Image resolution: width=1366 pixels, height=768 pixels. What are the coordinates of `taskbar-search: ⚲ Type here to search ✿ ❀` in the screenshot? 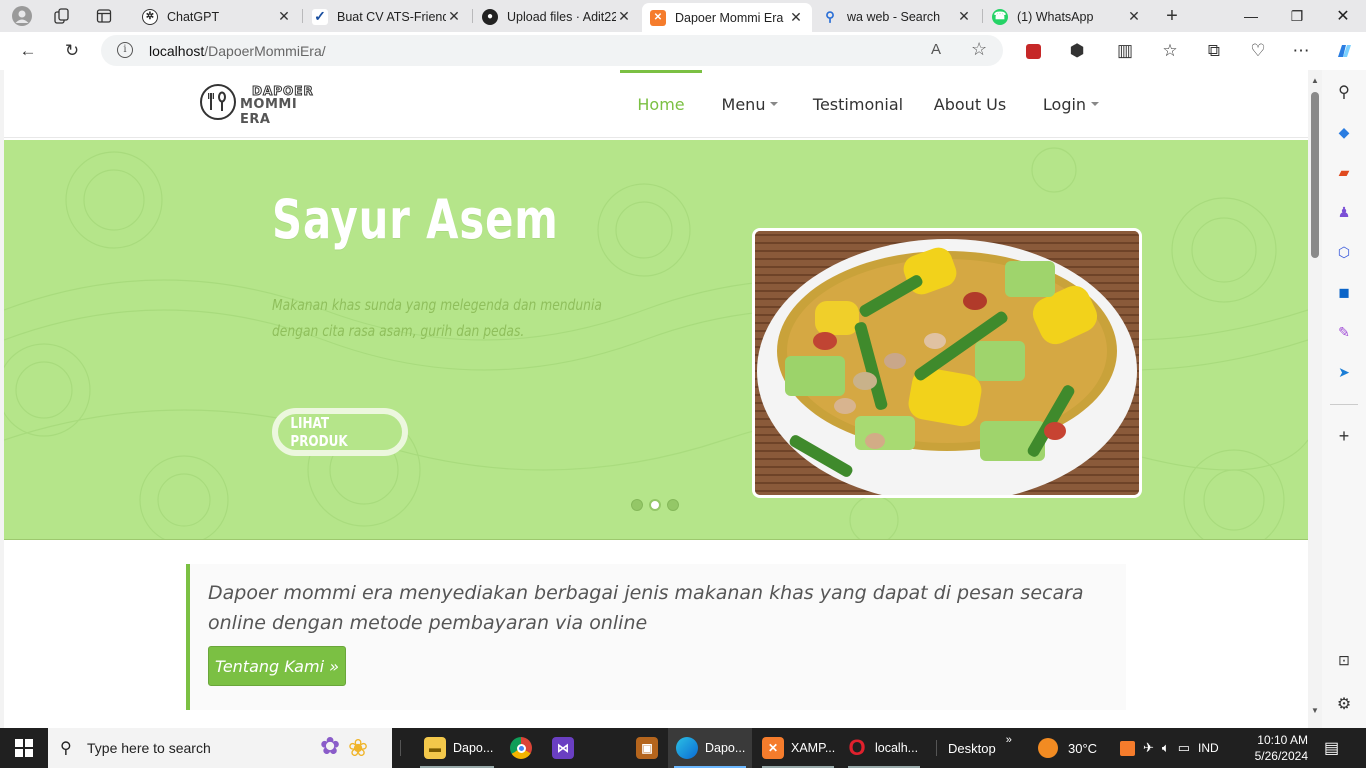 It's located at (220, 748).